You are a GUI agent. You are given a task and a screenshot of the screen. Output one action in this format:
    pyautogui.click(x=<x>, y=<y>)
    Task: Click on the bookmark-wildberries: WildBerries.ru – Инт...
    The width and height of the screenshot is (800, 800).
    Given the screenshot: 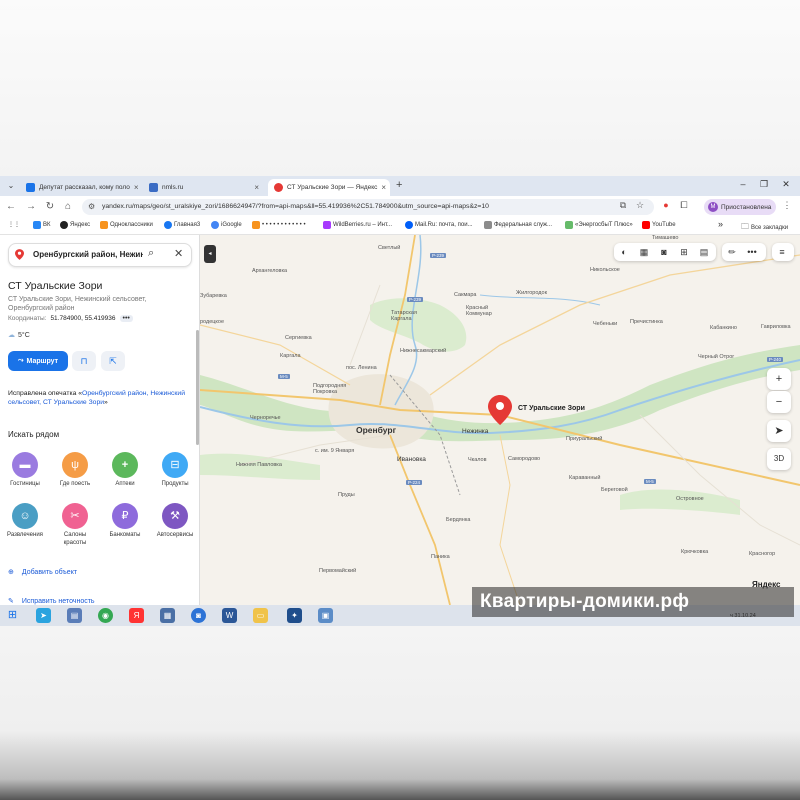 What is the action you would take?
    pyautogui.click(x=357, y=225)
    